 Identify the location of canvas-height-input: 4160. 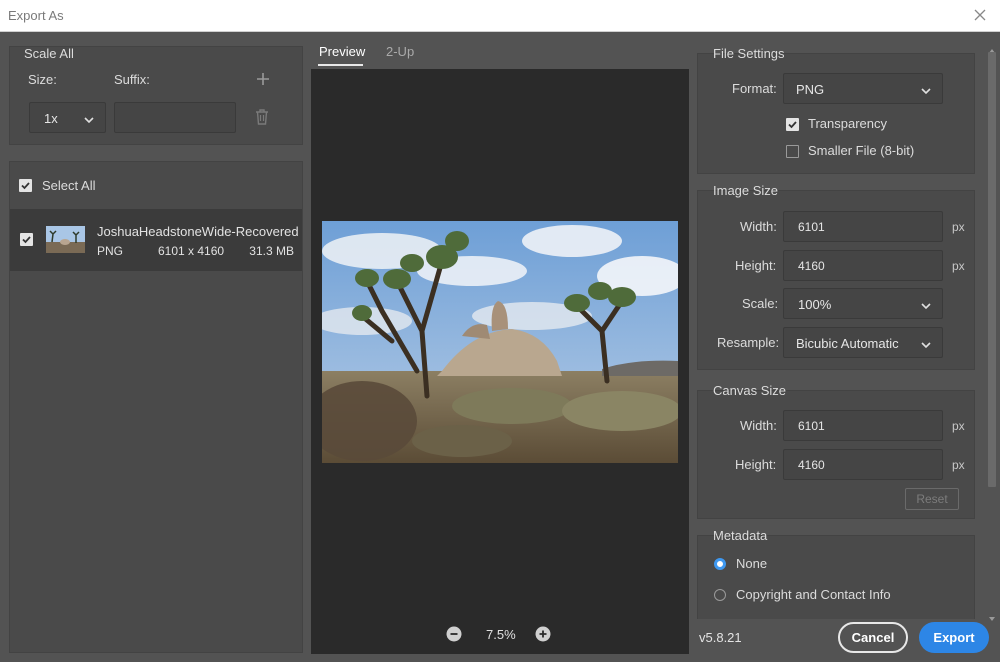
(863, 464).